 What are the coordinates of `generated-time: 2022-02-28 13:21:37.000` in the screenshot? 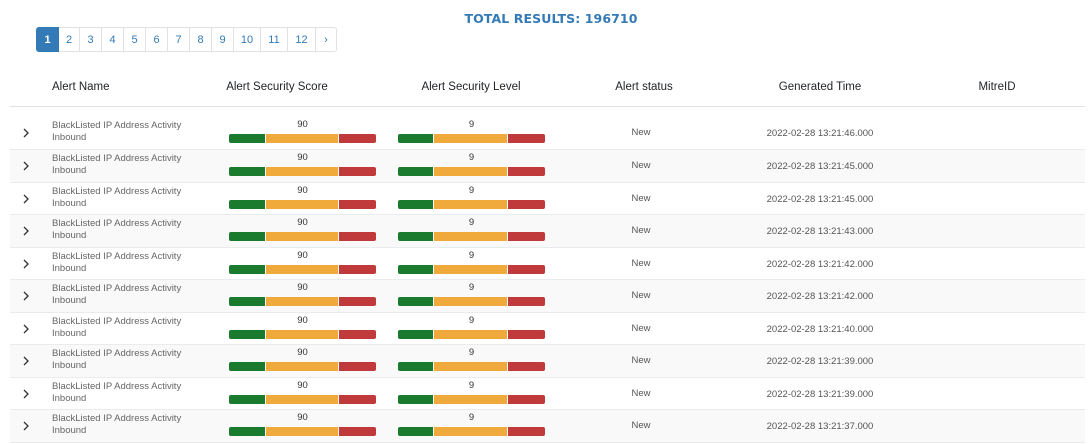 It's located at (820, 426).